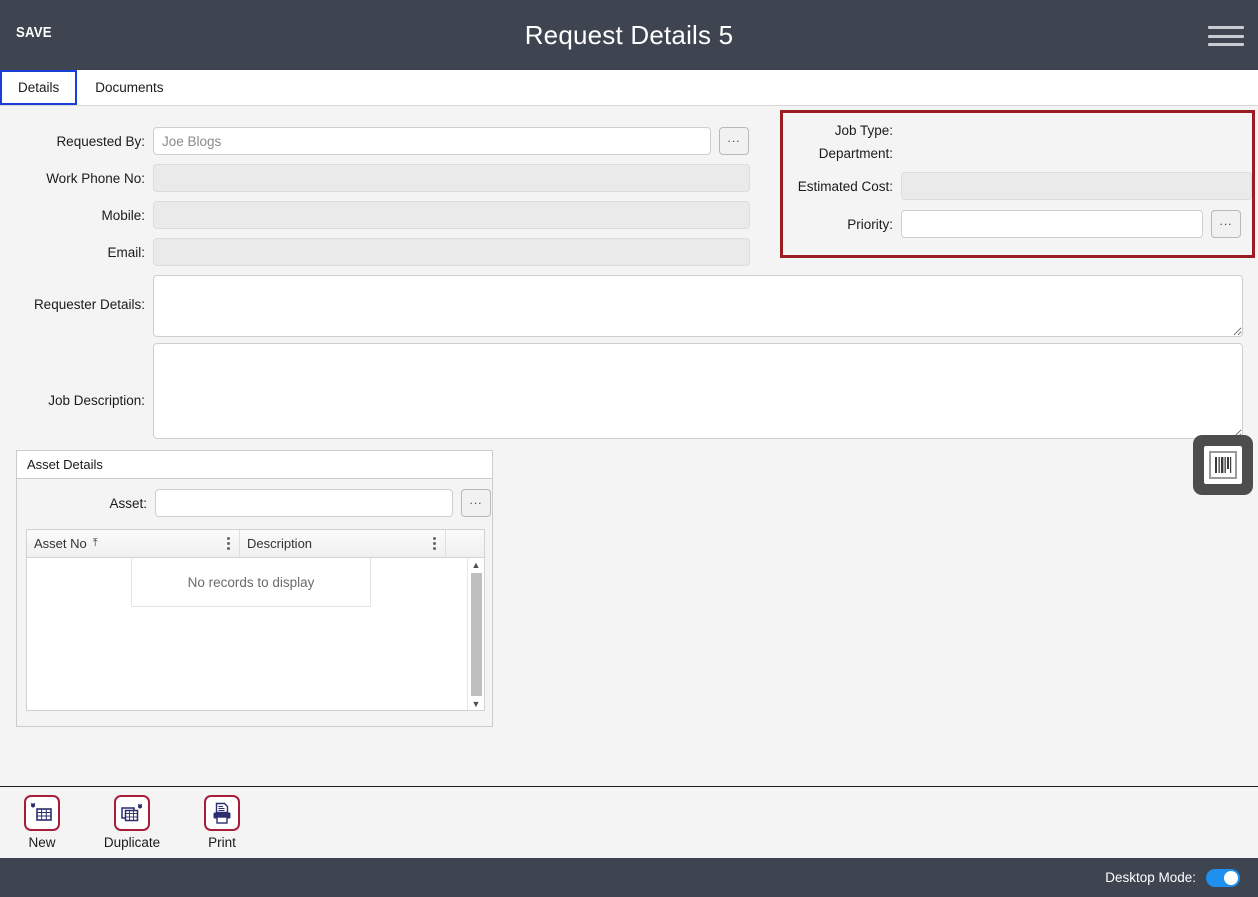  I want to click on asset-details-title: Asset Details, so click(254, 465).